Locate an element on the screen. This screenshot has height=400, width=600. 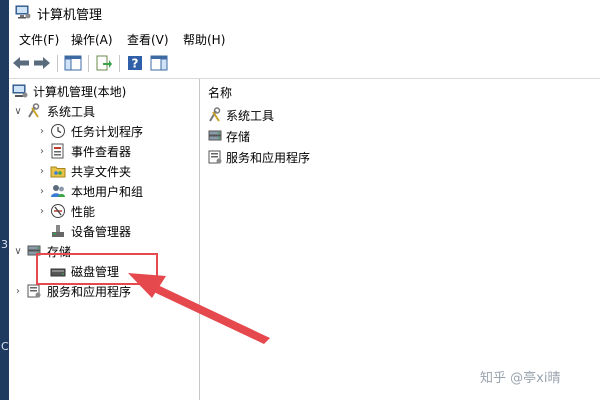
clock-icon is located at coordinates (58, 131).